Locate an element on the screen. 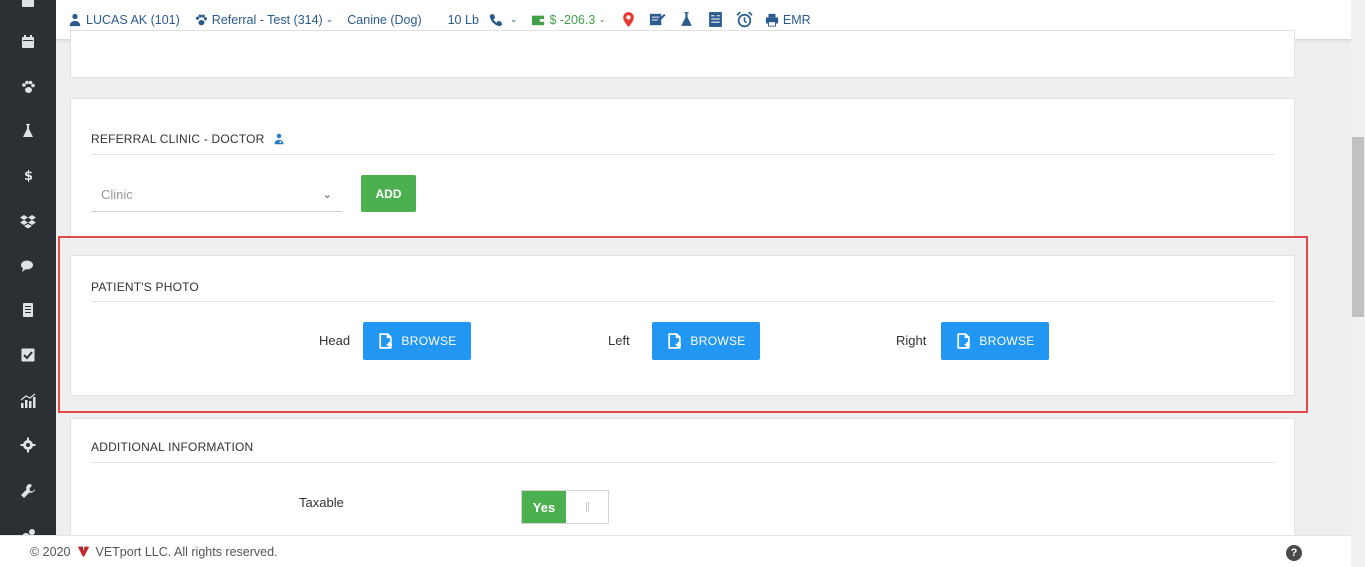 The width and height of the screenshot is (1365, 567). taxable-toggle: Yes is located at coordinates (565, 507).